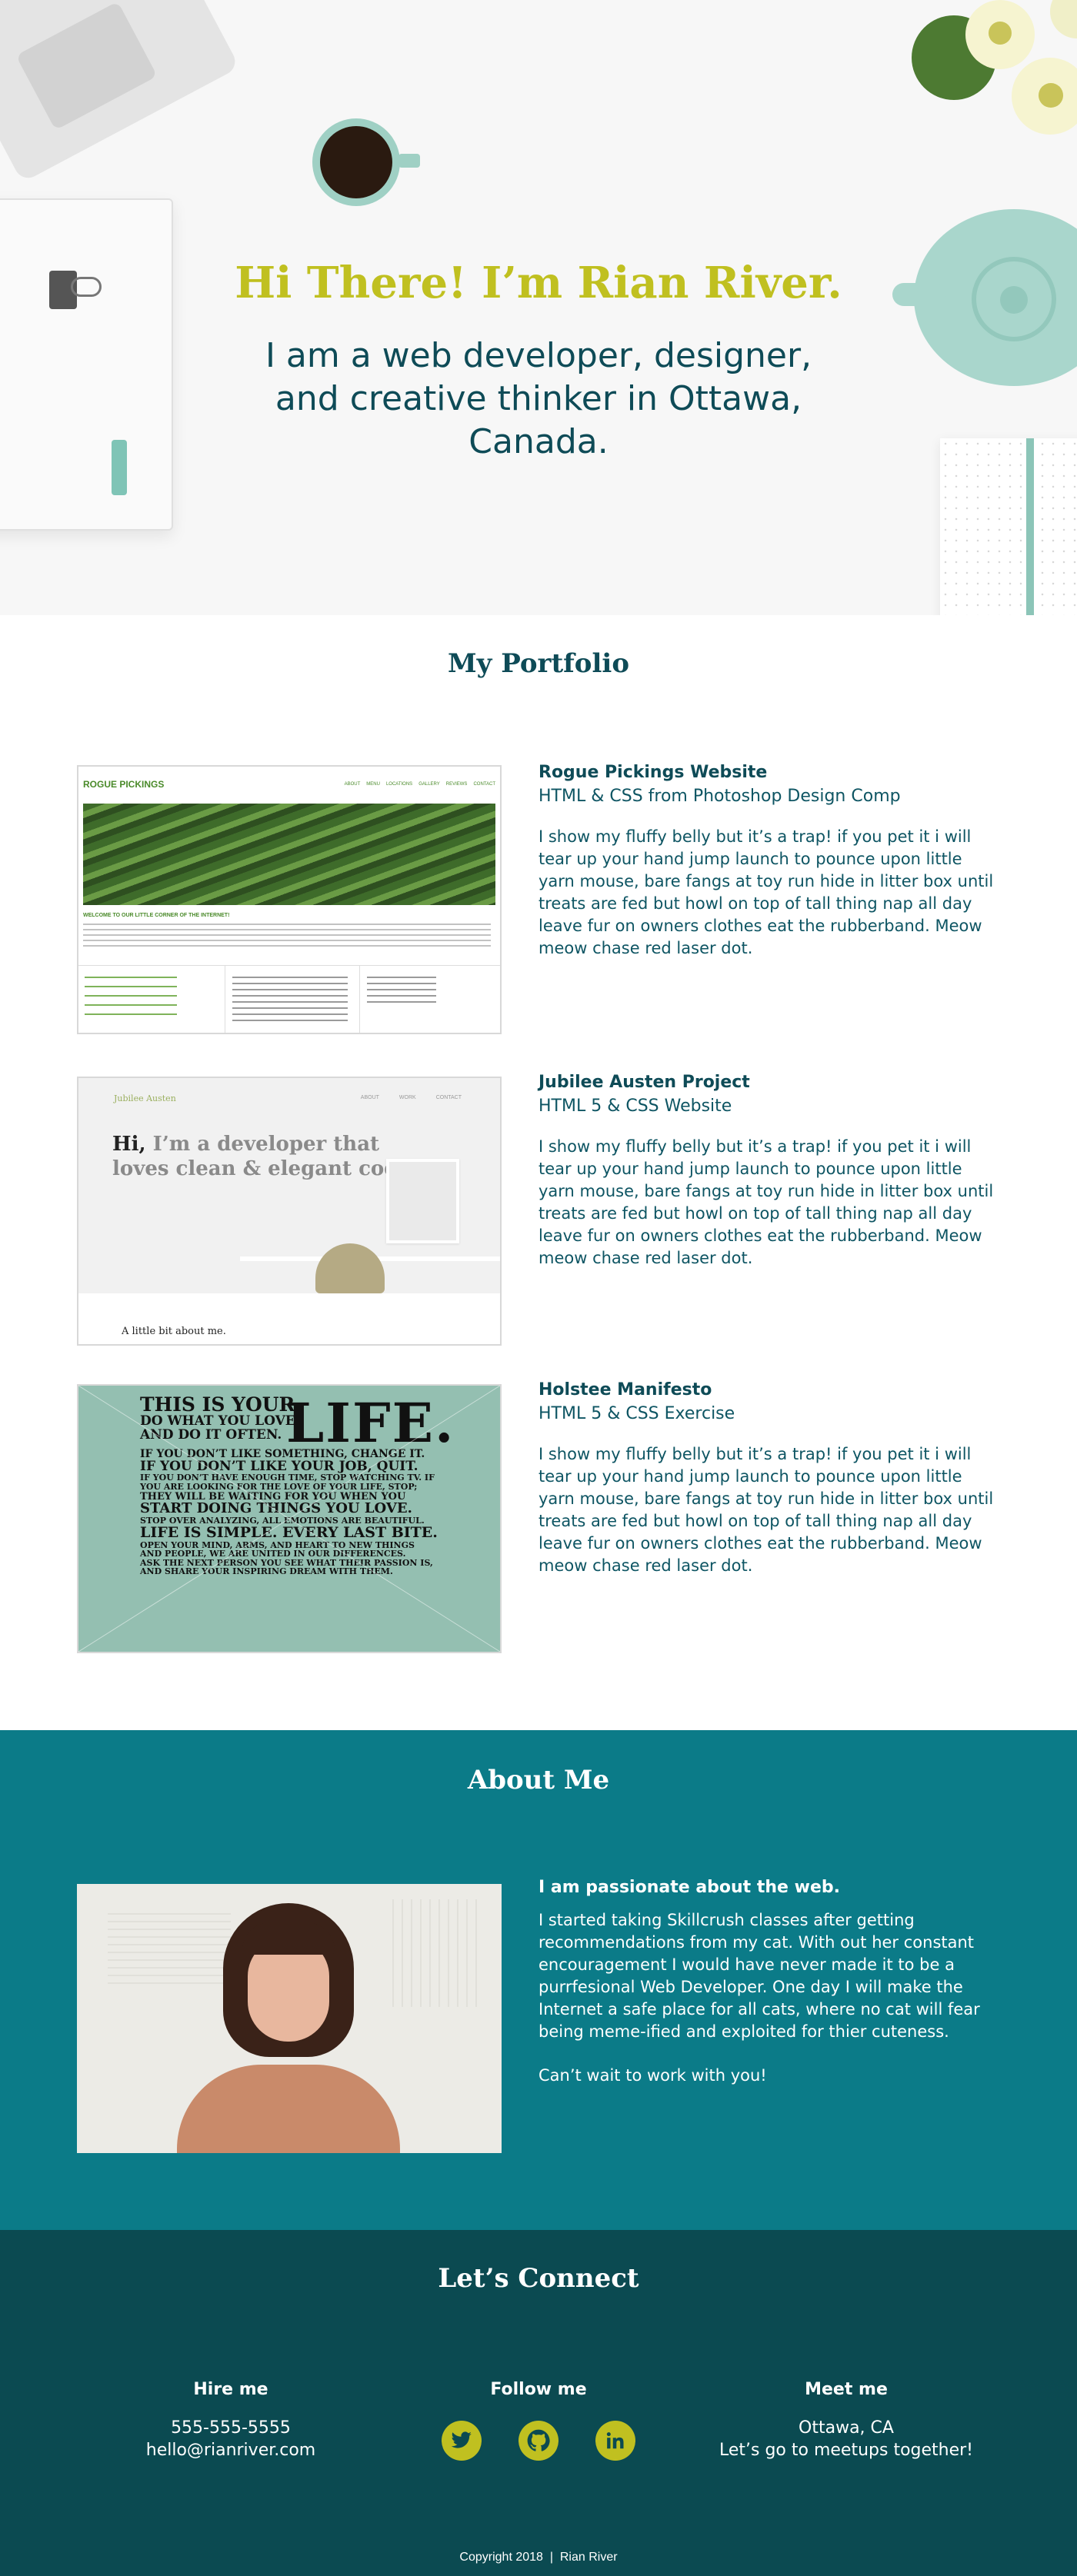 Image resolution: width=1077 pixels, height=2576 pixels. Describe the element at coordinates (615, 2441) in the screenshot. I see `linkedin-icon` at that location.